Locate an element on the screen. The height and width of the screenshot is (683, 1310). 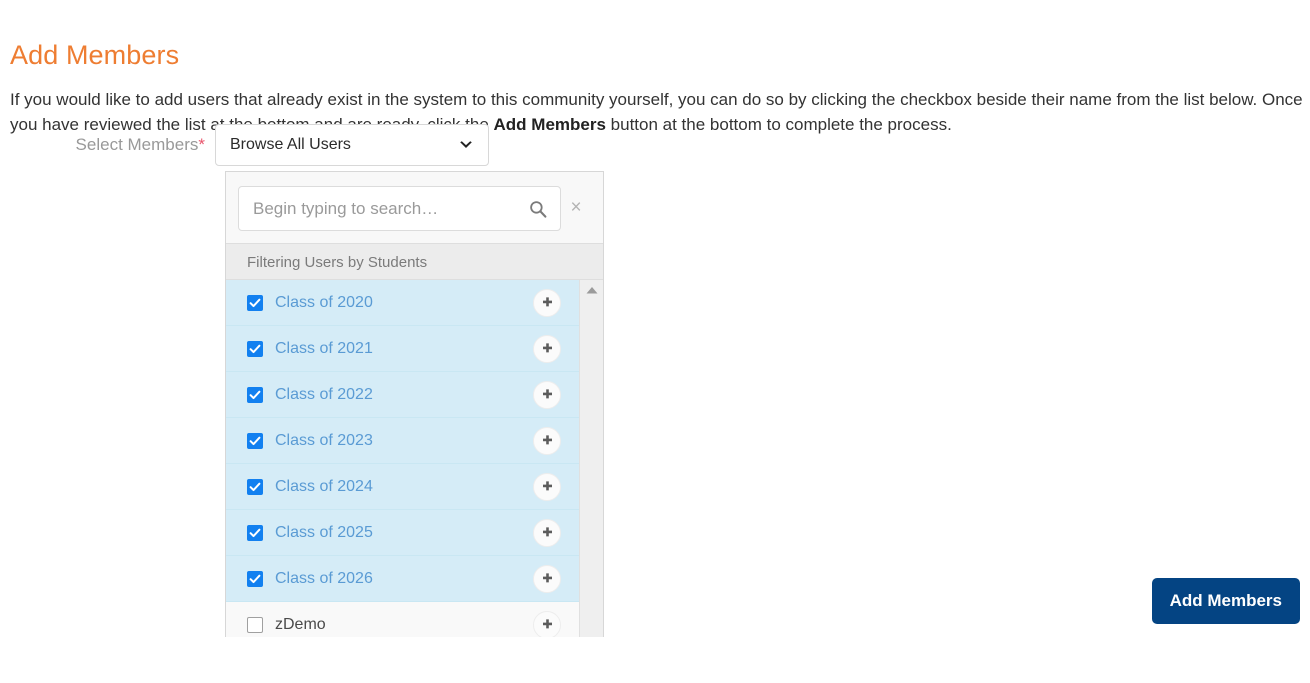
search-box is located at coordinates (399, 208).